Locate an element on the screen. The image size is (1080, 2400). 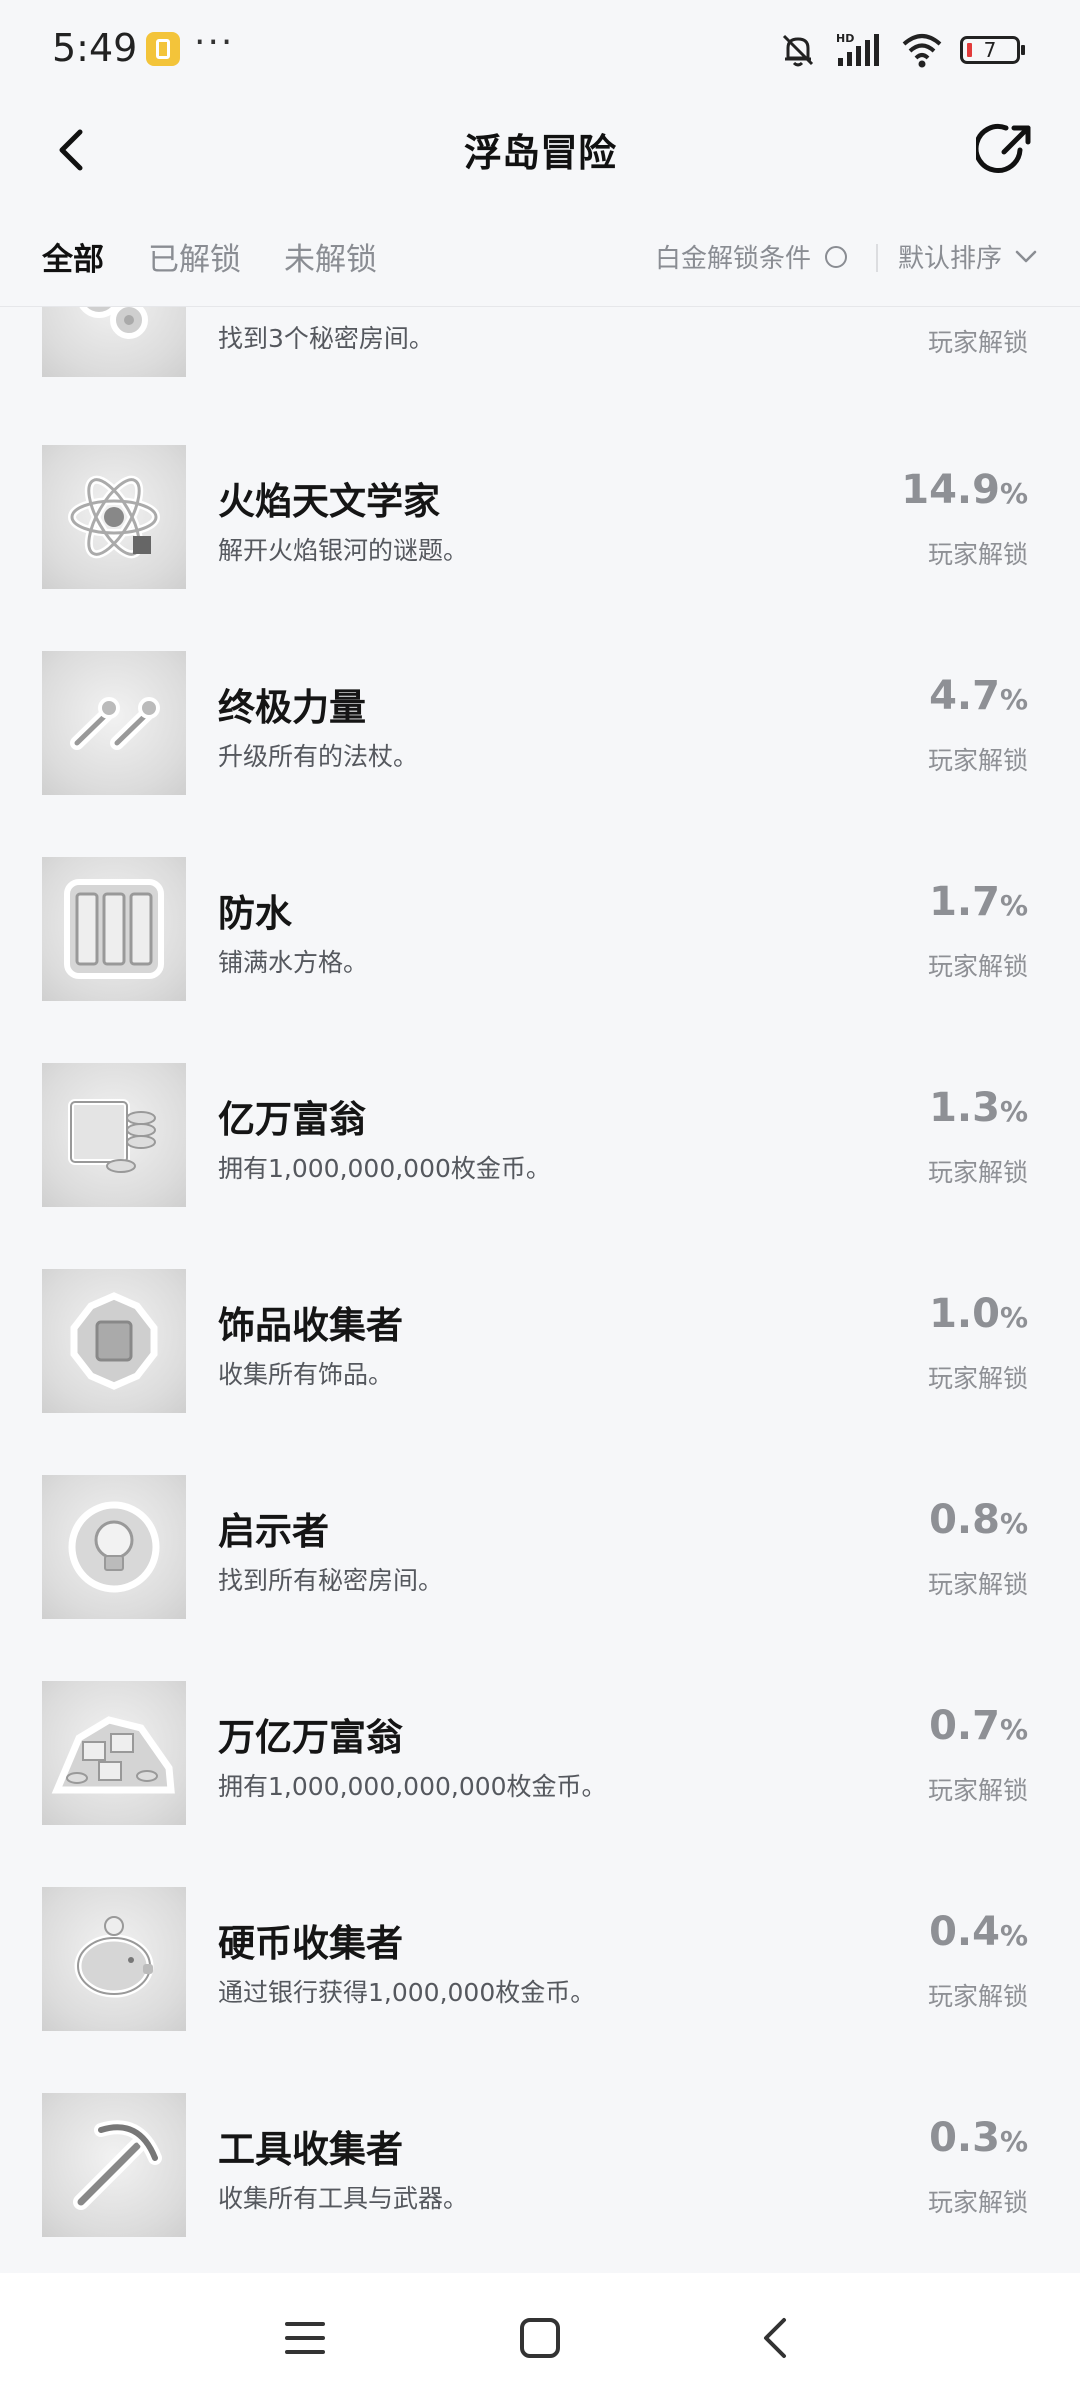
chevron-down-icon is located at coordinates (1026, 256).